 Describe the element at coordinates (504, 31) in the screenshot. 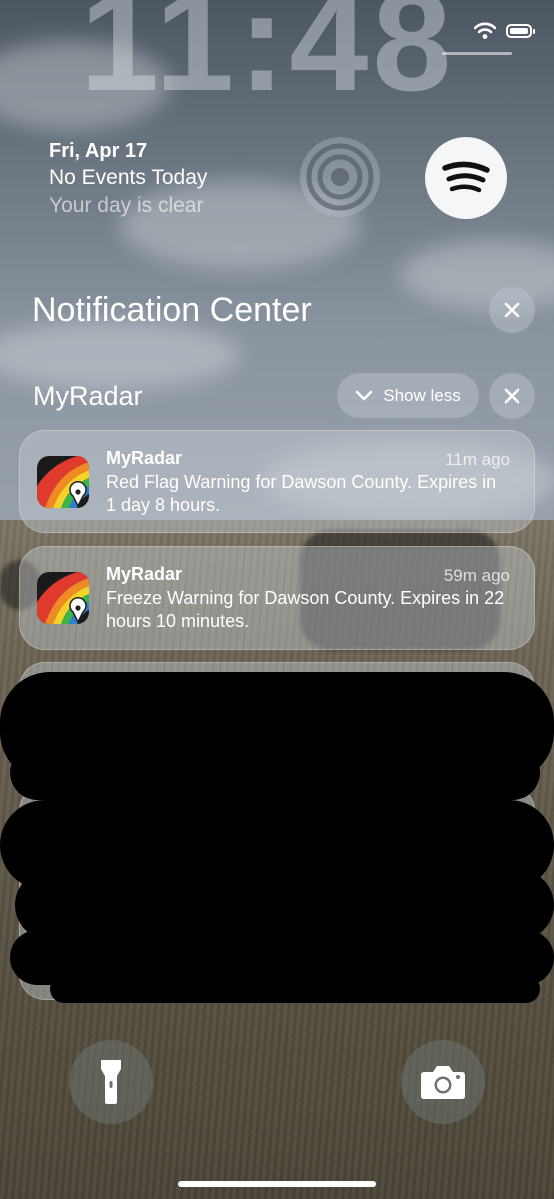

I see `status-bar` at that location.